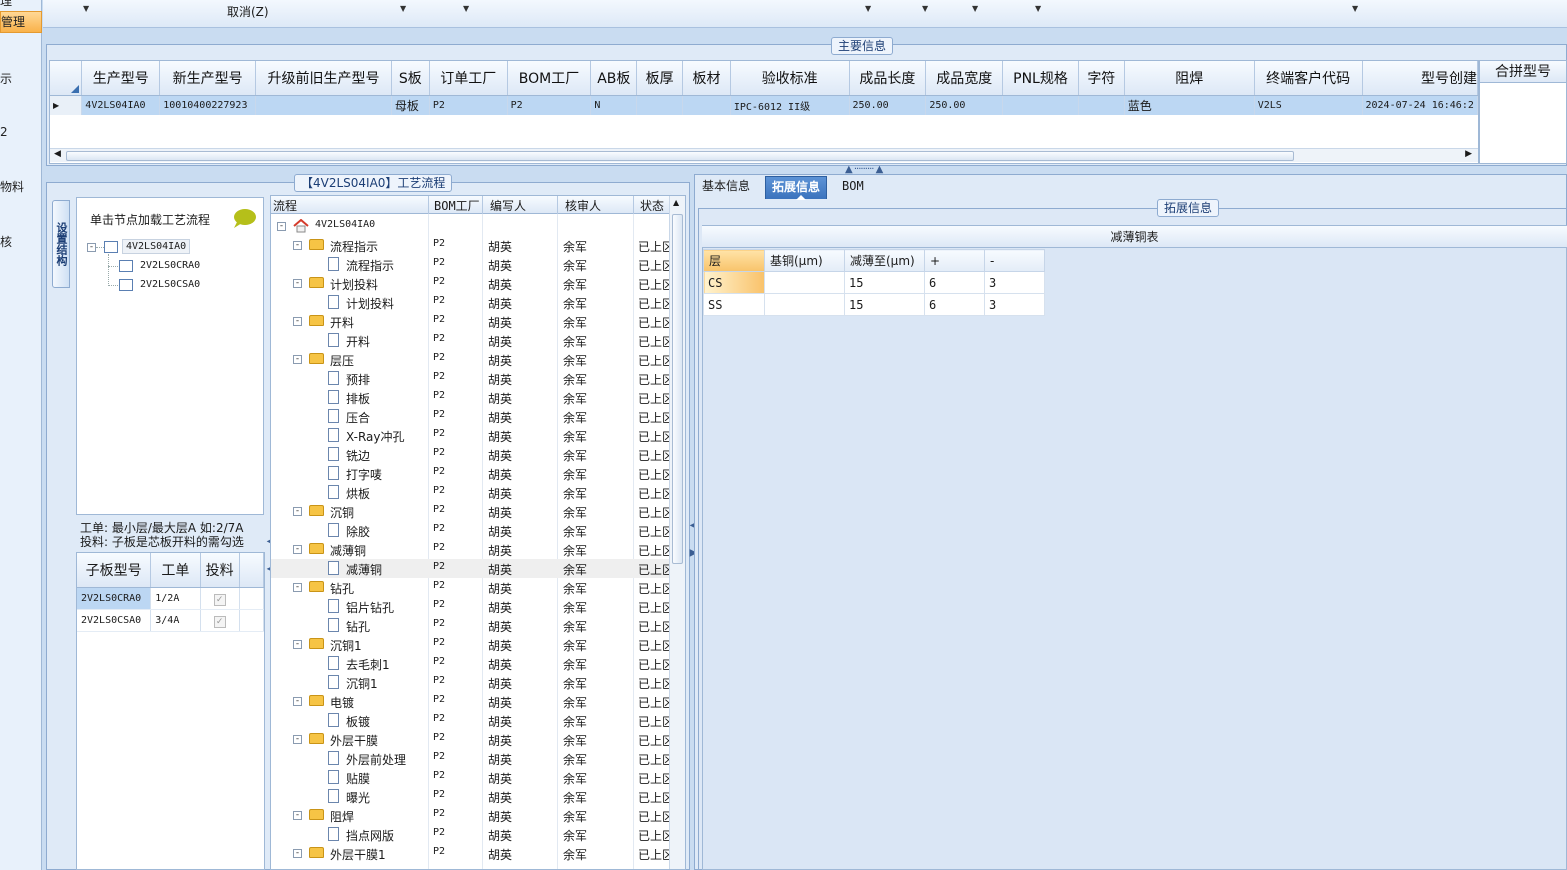 This screenshot has width=1567, height=870. What do you see at coordinates (471, 549) in the screenshot?
I see `flow-group-row: - 减薄铜 P2 胡英 余军 已上区` at bounding box center [471, 549].